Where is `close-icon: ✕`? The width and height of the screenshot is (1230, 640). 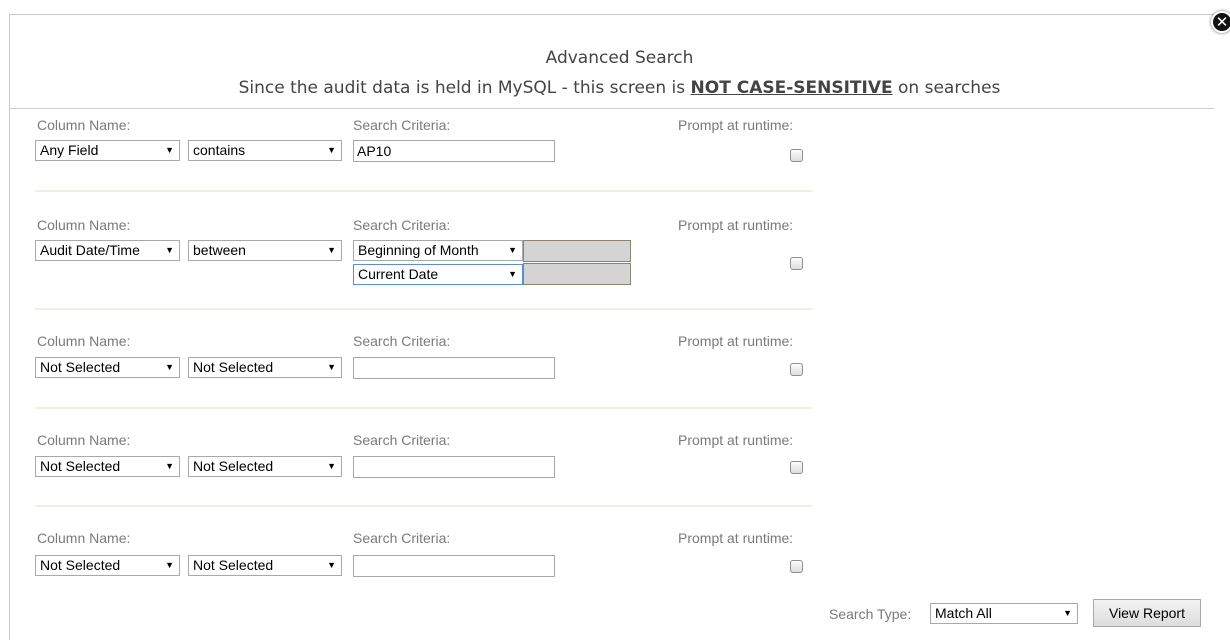
close-icon: ✕ is located at coordinates (1220, 22).